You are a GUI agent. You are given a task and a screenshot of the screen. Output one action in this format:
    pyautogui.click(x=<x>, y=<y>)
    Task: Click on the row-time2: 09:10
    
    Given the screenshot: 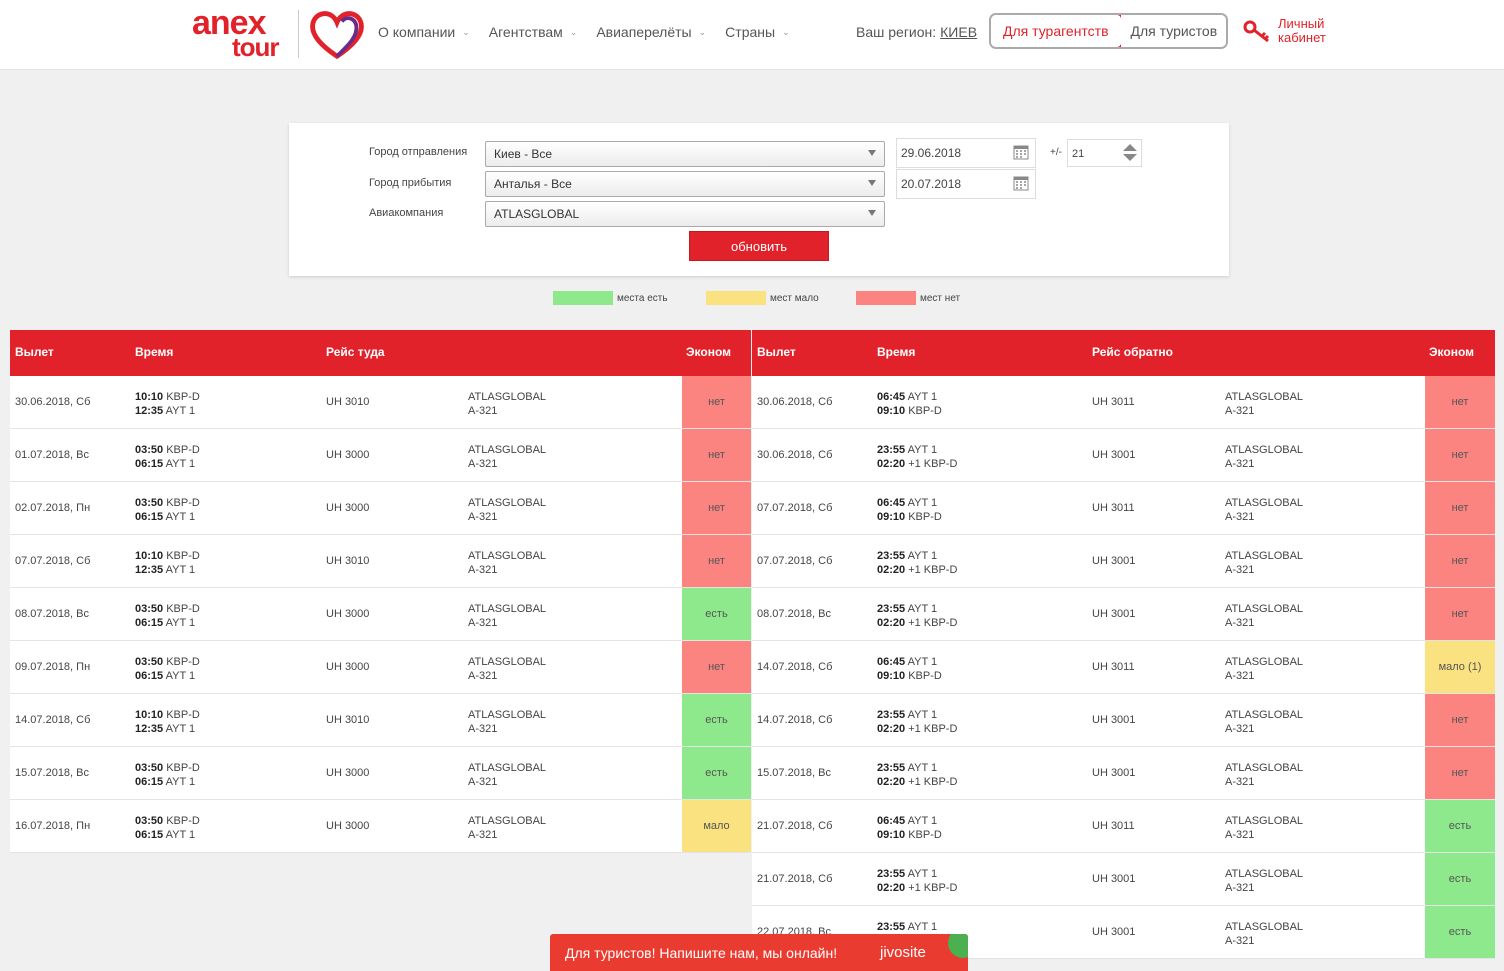 What is the action you would take?
    pyautogui.click(x=891, y=517)
    